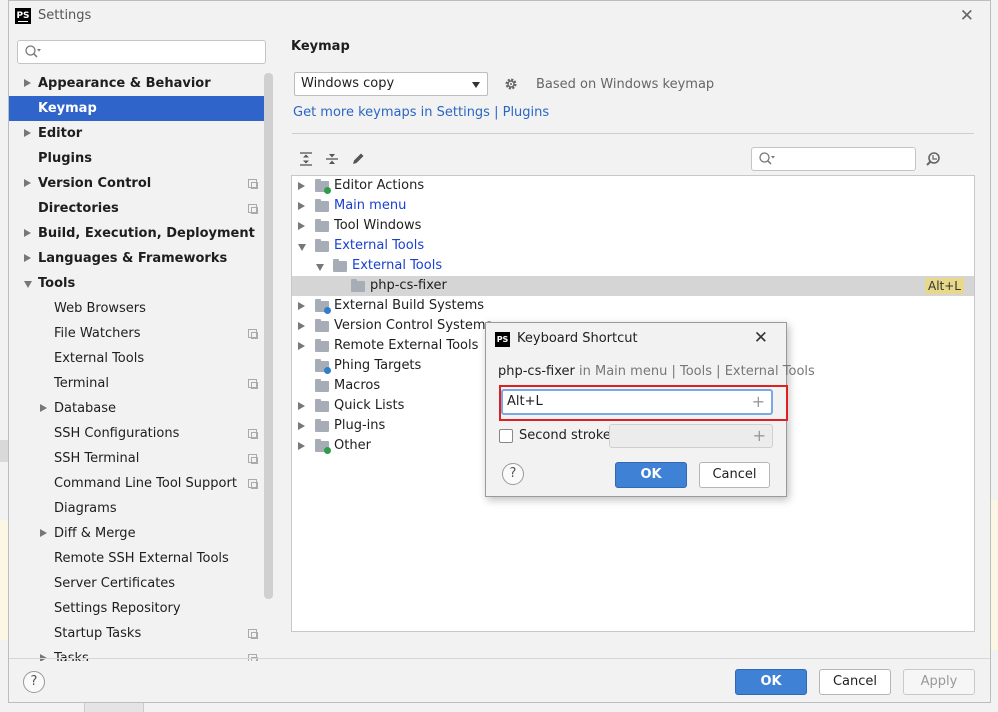 The height and width of the screenshot is (712, 998). I want to click on based-on-text: Based on Windows keymap, so click(625, 84).